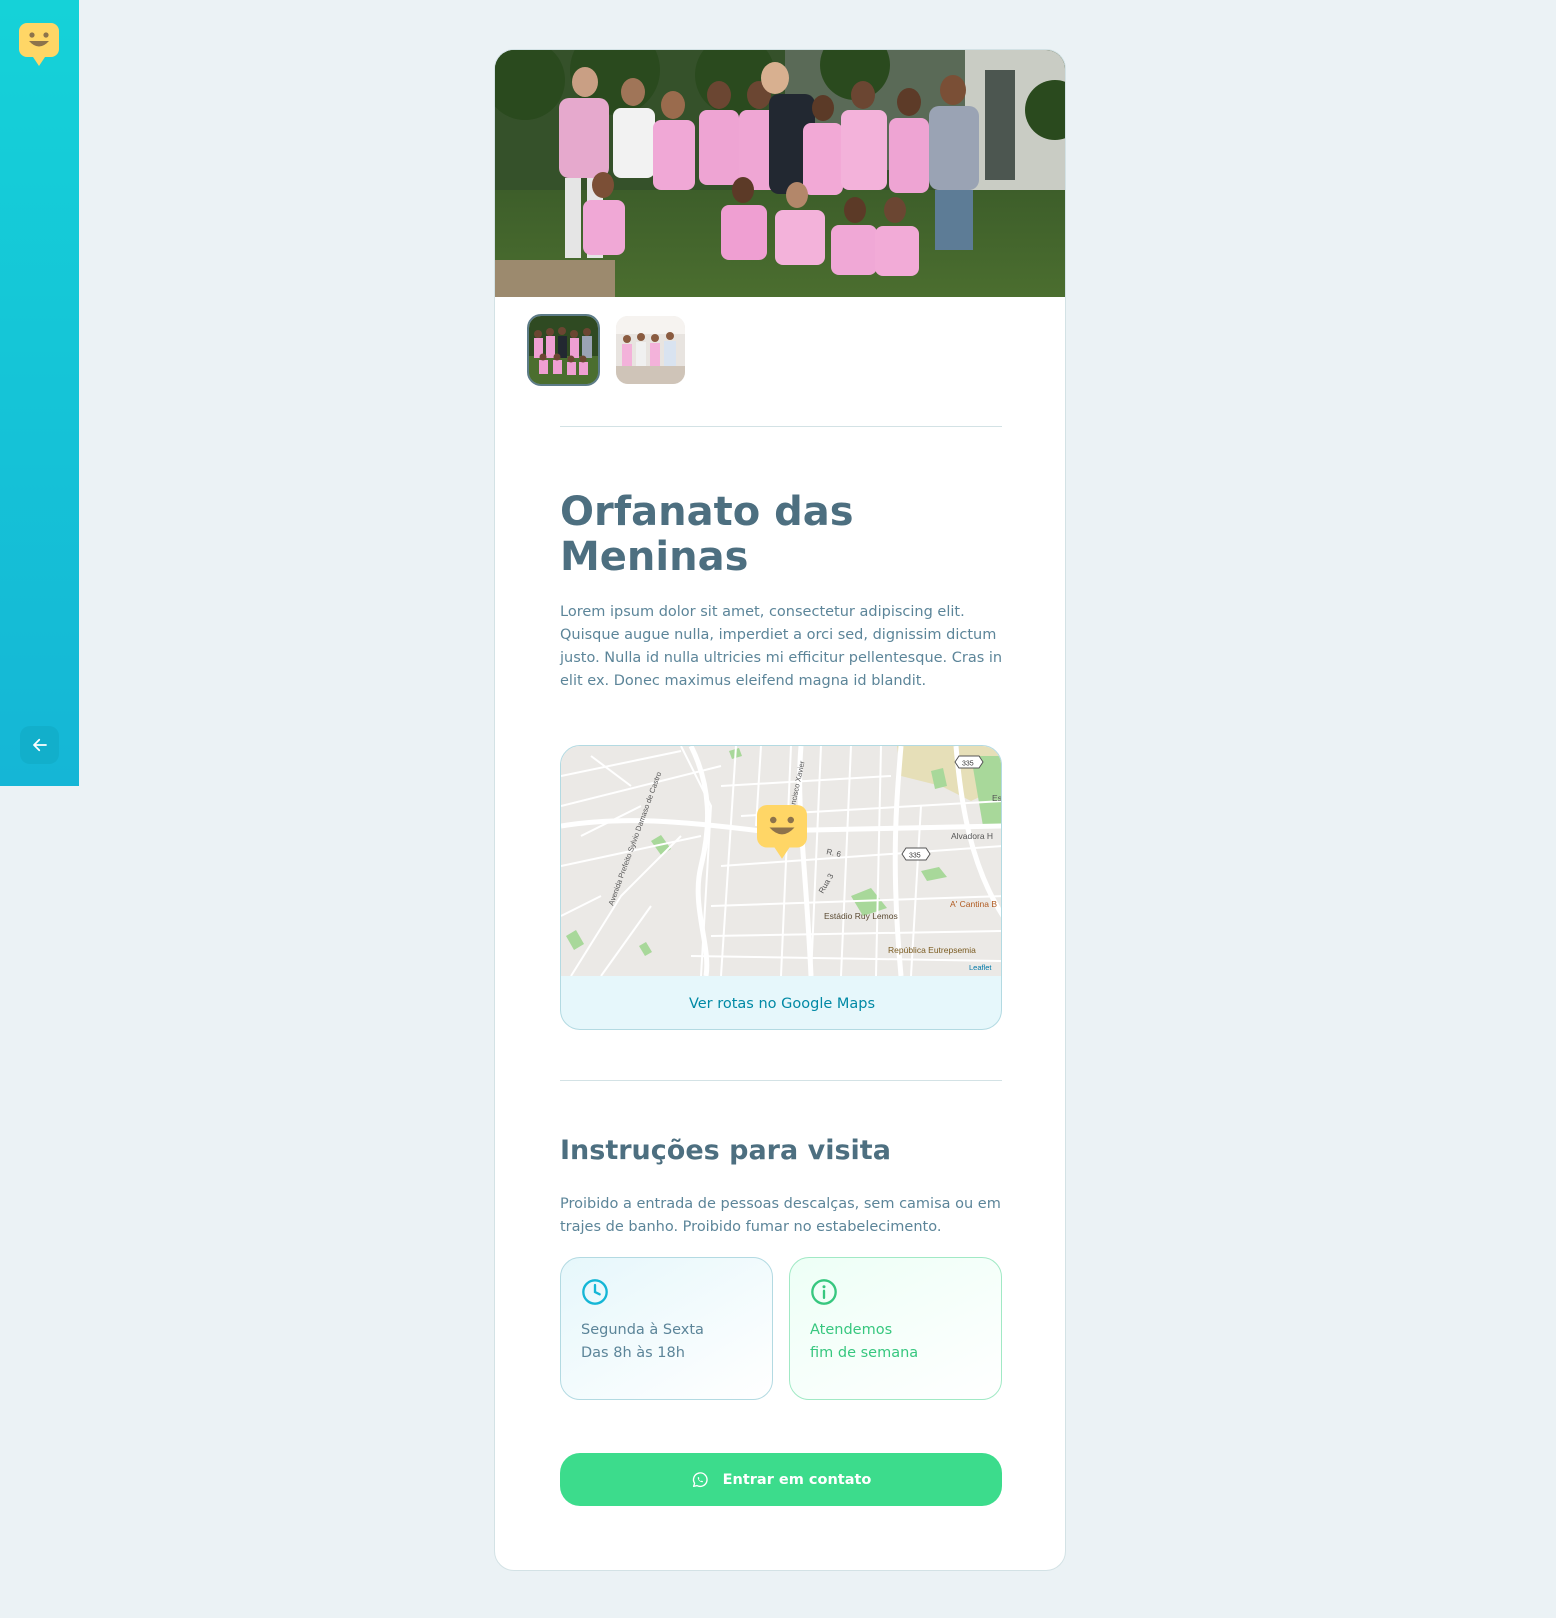 The image size is (1556, 1618). What do you see at coordinates (633, 1353) in the screenshot?
I see `hours-time: Das 8h às 18h` at bounding box center [633, 1353].